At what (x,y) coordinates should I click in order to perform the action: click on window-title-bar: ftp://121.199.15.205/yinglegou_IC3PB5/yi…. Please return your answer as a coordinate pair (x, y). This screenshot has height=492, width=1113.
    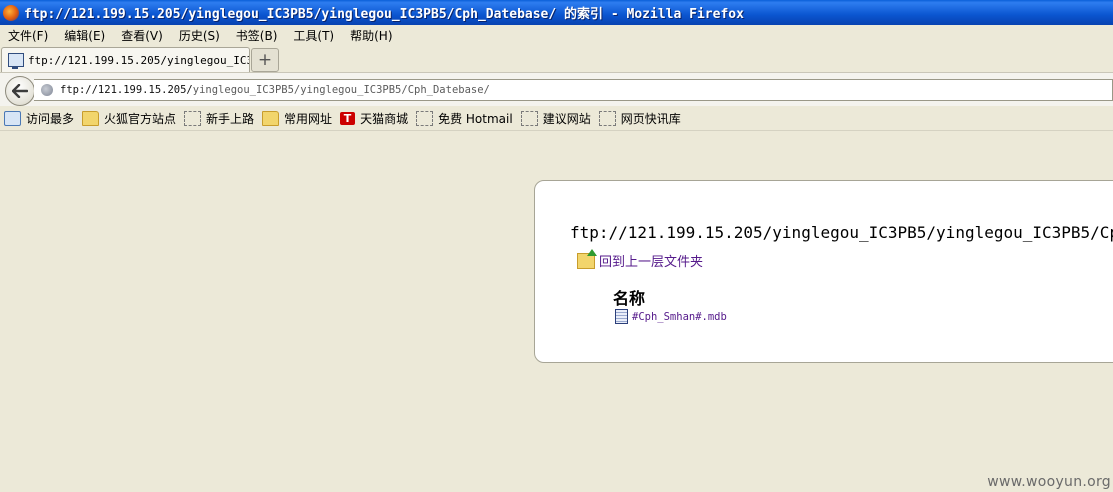
    Looking at the image, I should click on (556, 12).